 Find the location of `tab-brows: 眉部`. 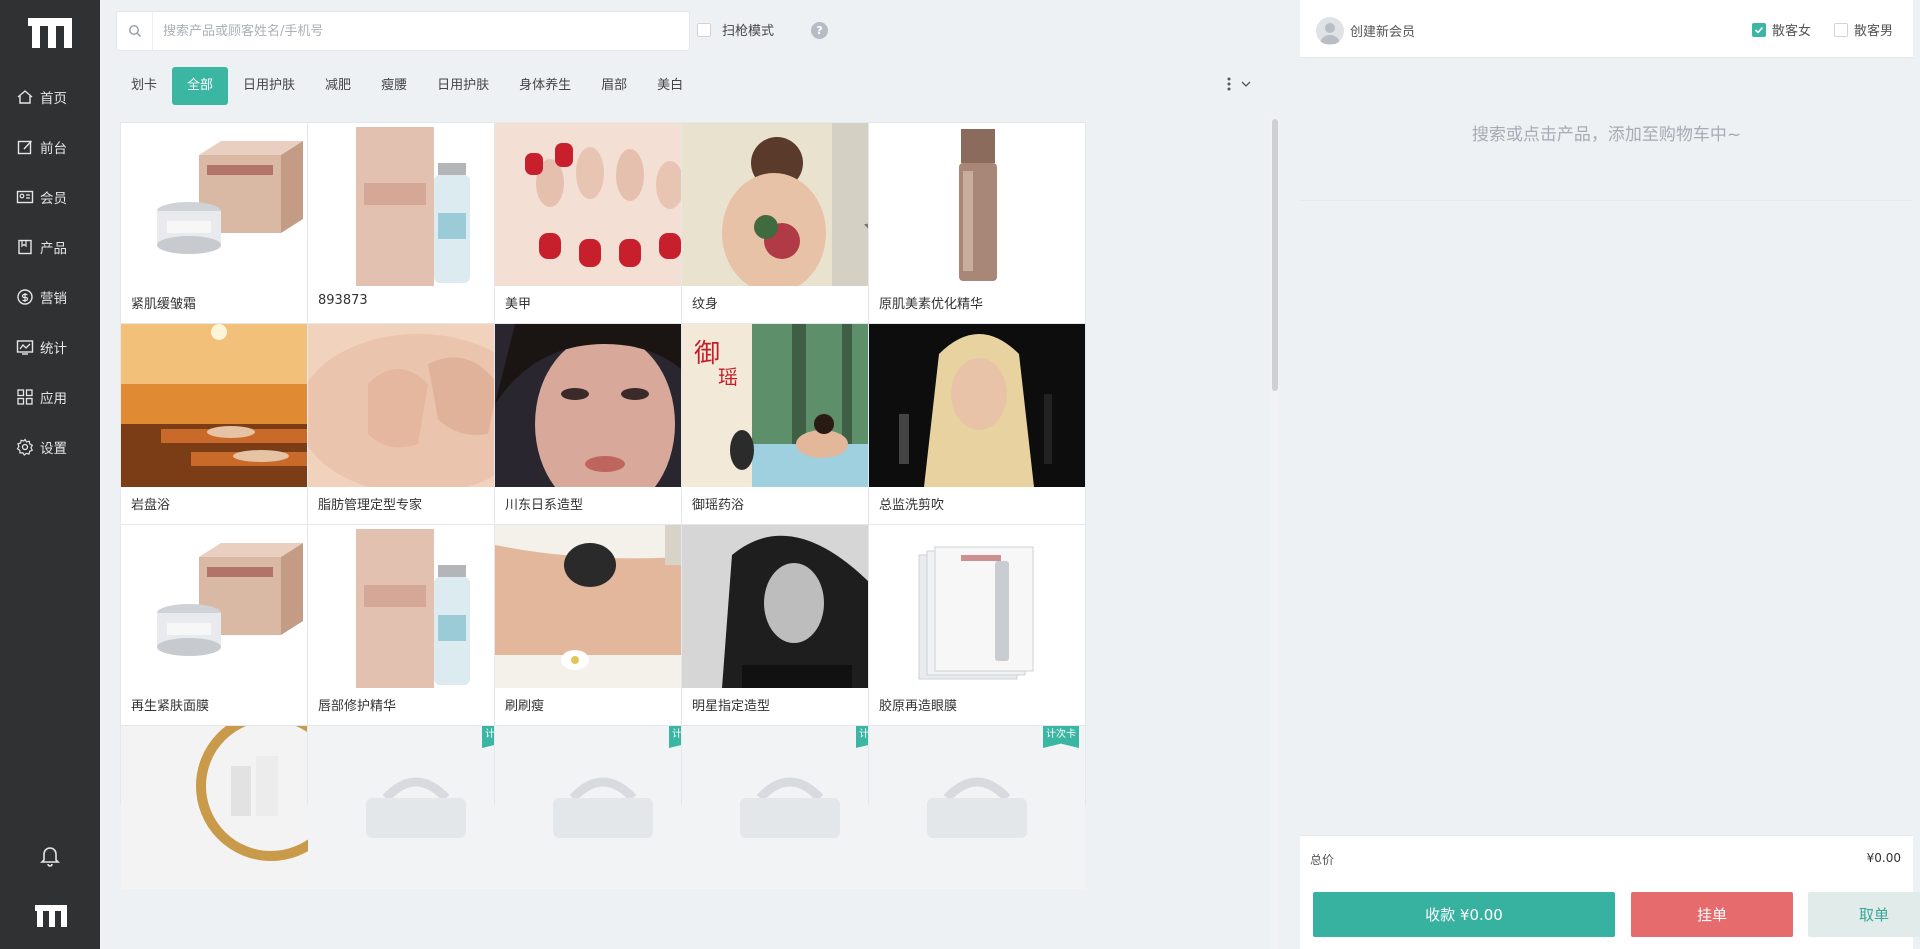

tab-brows: 眉部 is located at coordinates (614, 86).